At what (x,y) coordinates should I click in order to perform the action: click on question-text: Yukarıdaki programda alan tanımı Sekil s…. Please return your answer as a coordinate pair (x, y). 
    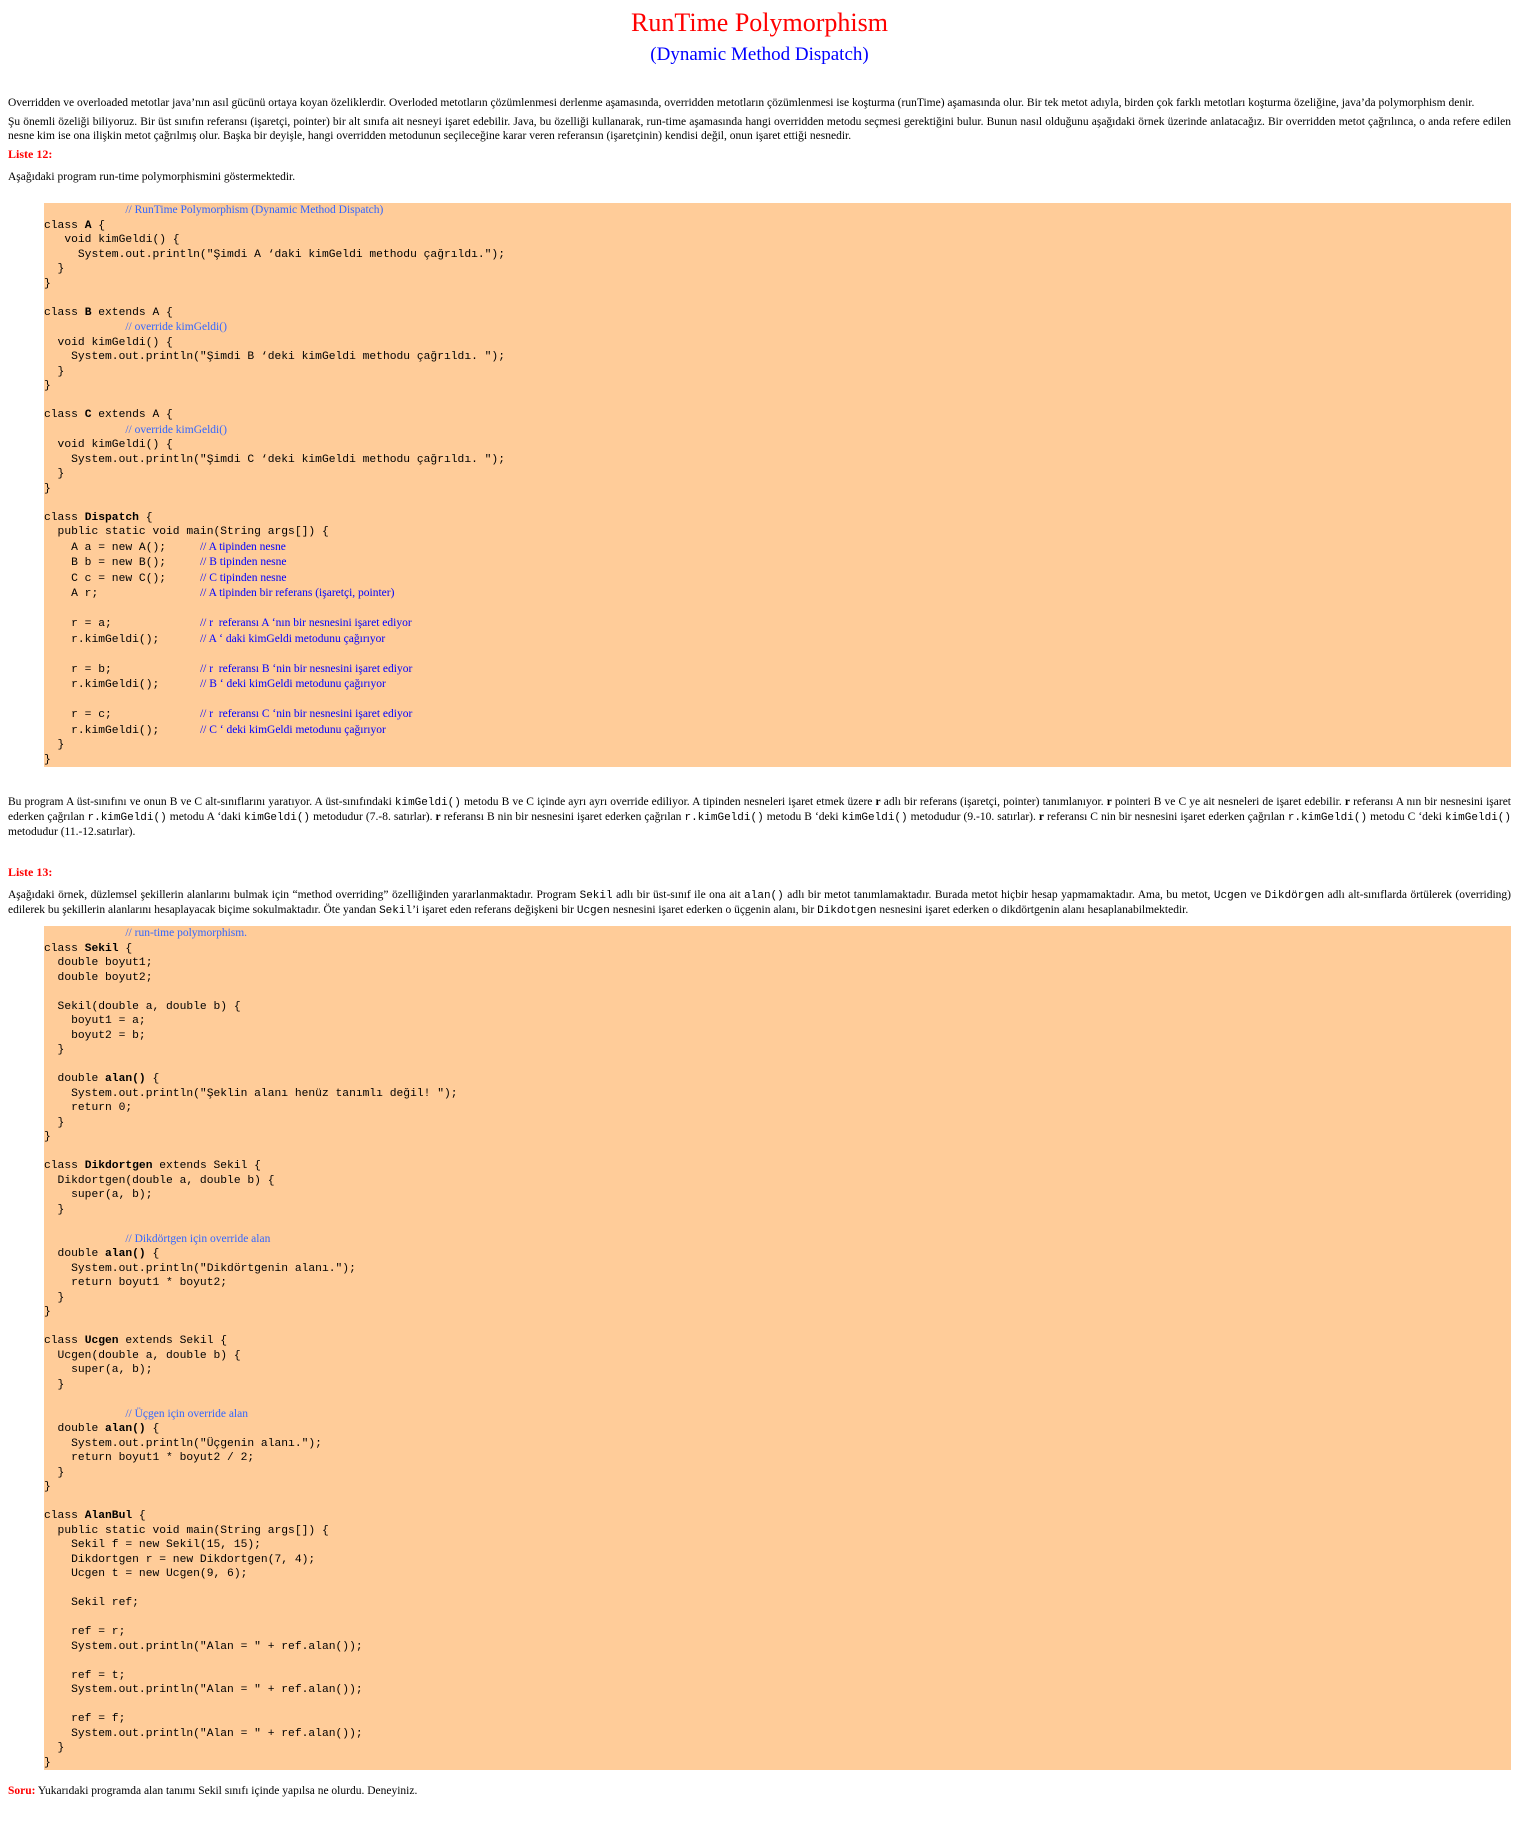
    Looking at the image, I should click on (226, 1791).